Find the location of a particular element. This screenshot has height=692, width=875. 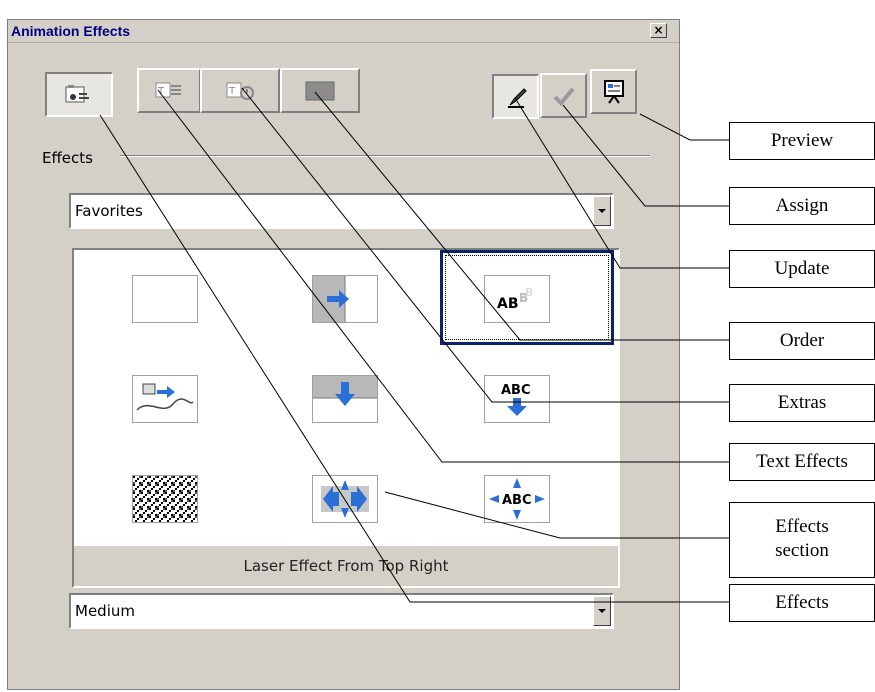

update-leader-line is located at coordinates (624, 183).